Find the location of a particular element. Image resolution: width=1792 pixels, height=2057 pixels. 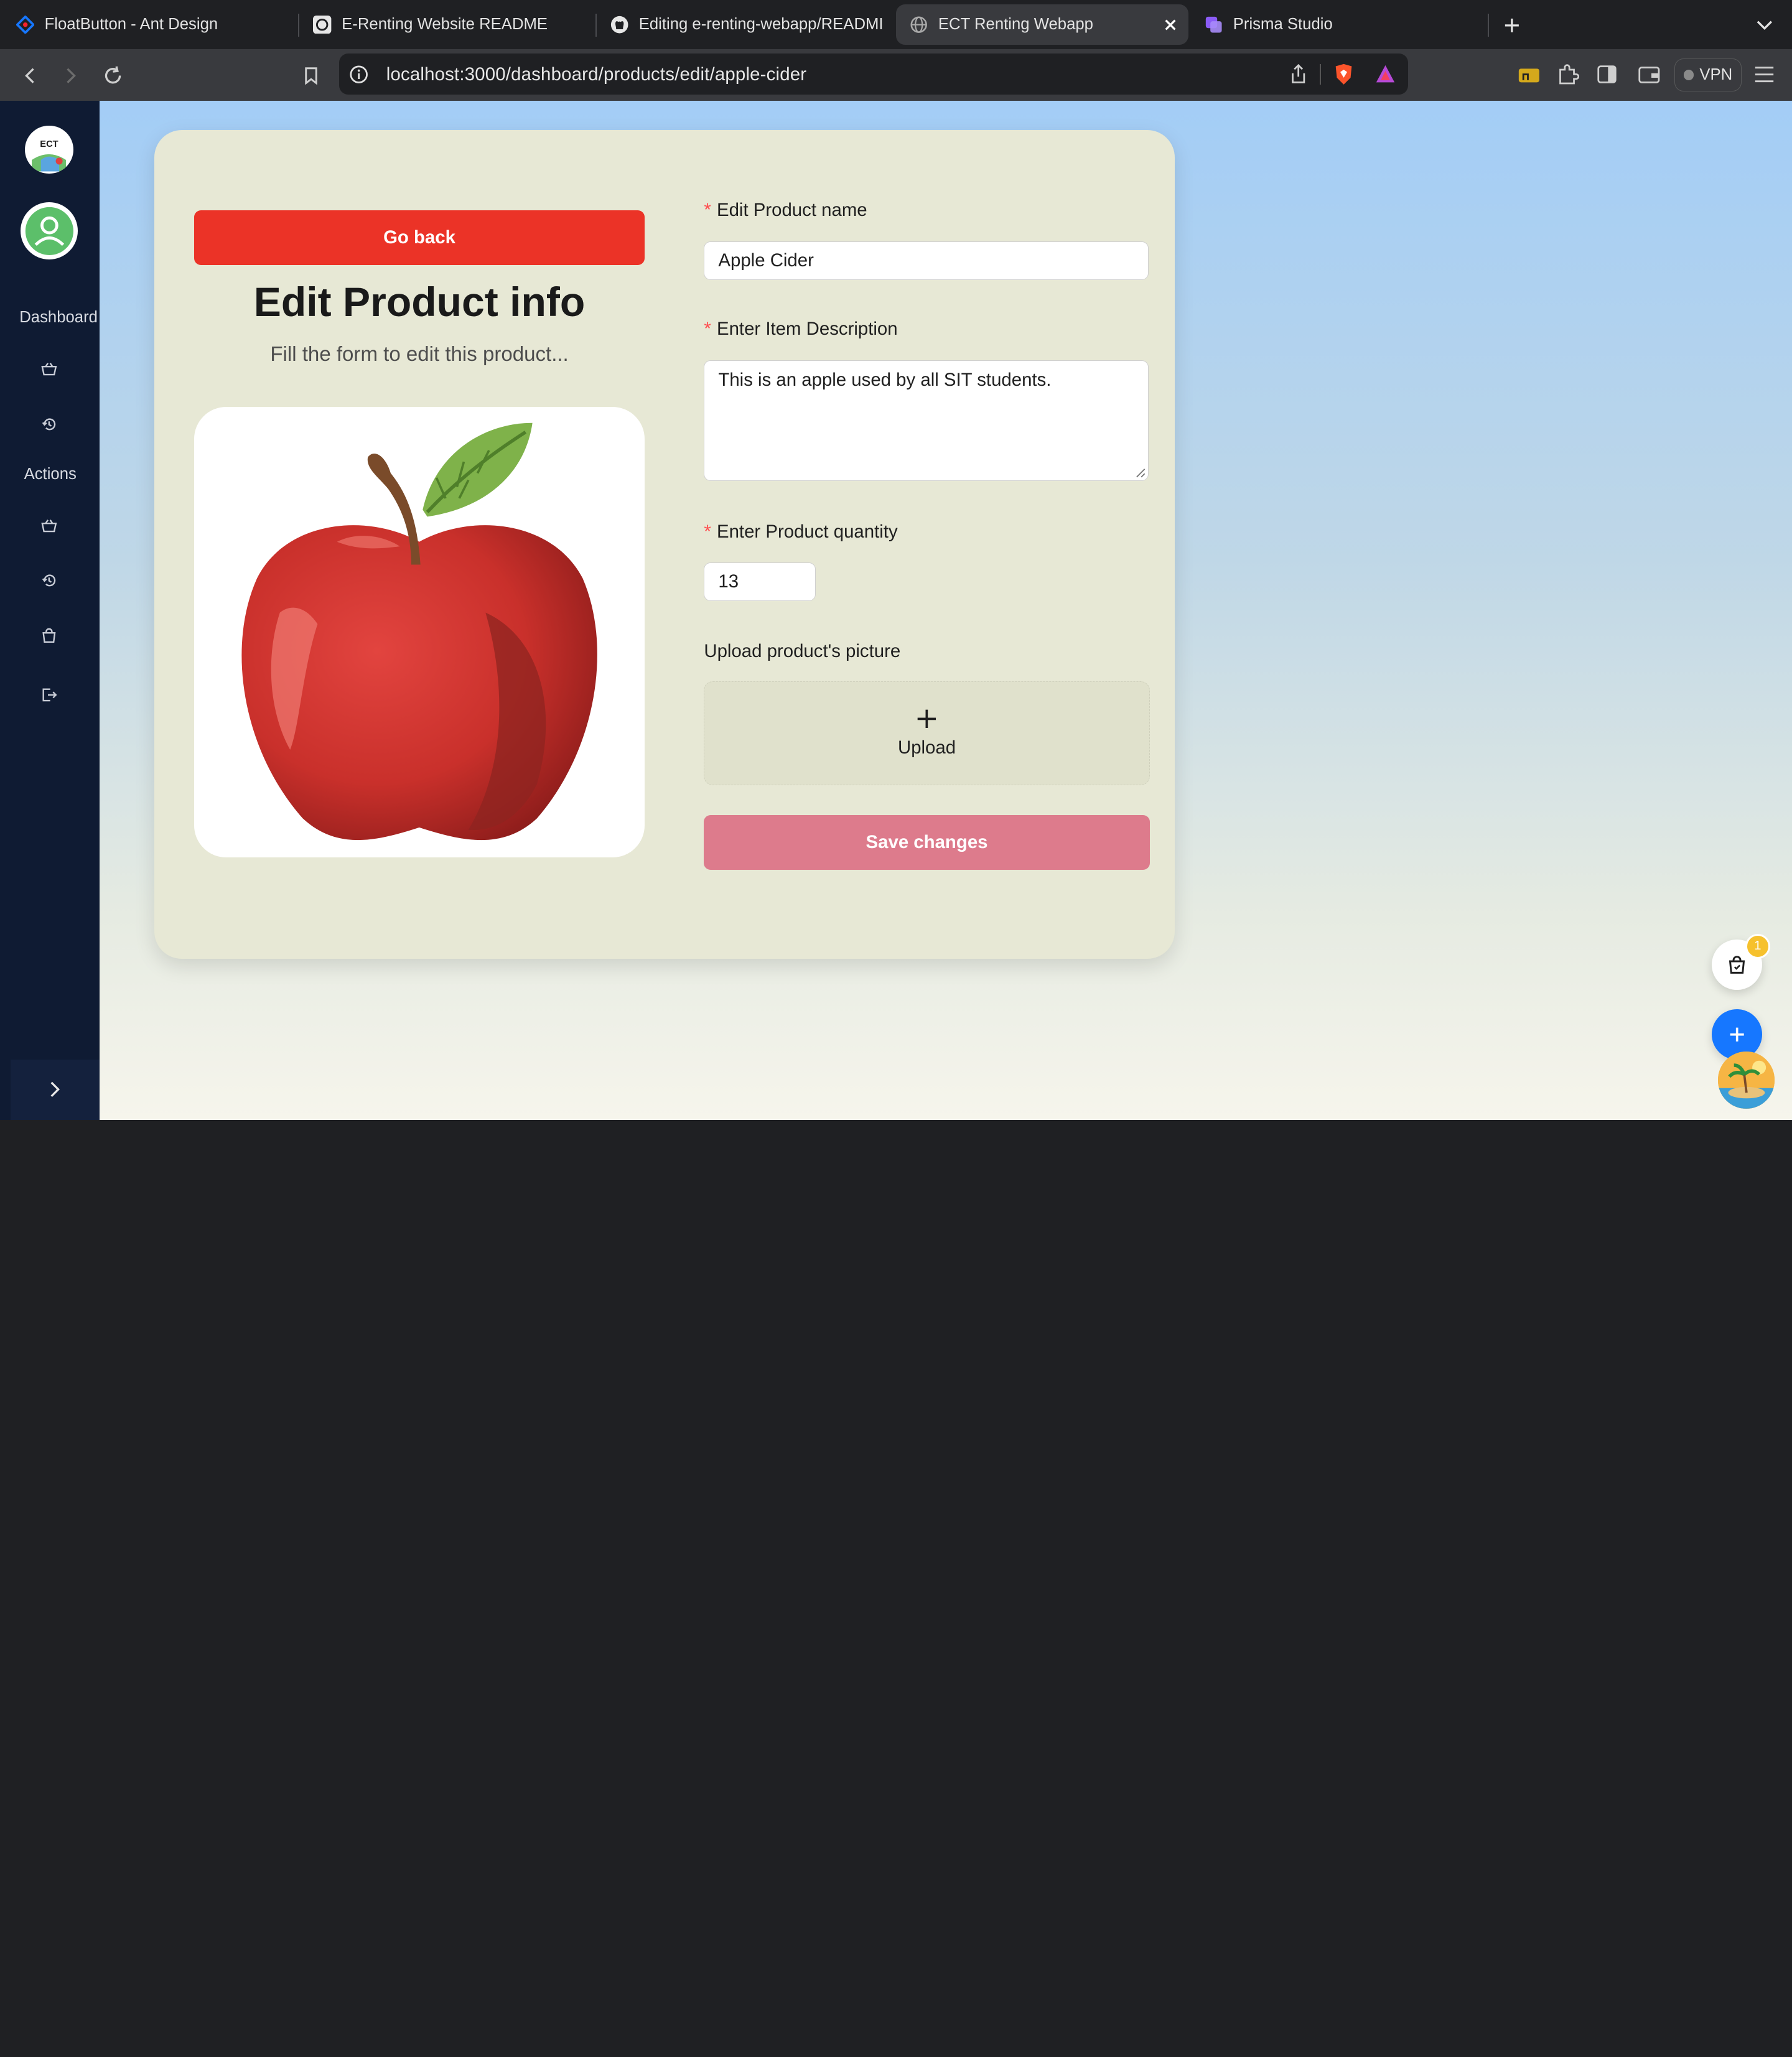

bookmark-icon is located at coordinates (310, 76).